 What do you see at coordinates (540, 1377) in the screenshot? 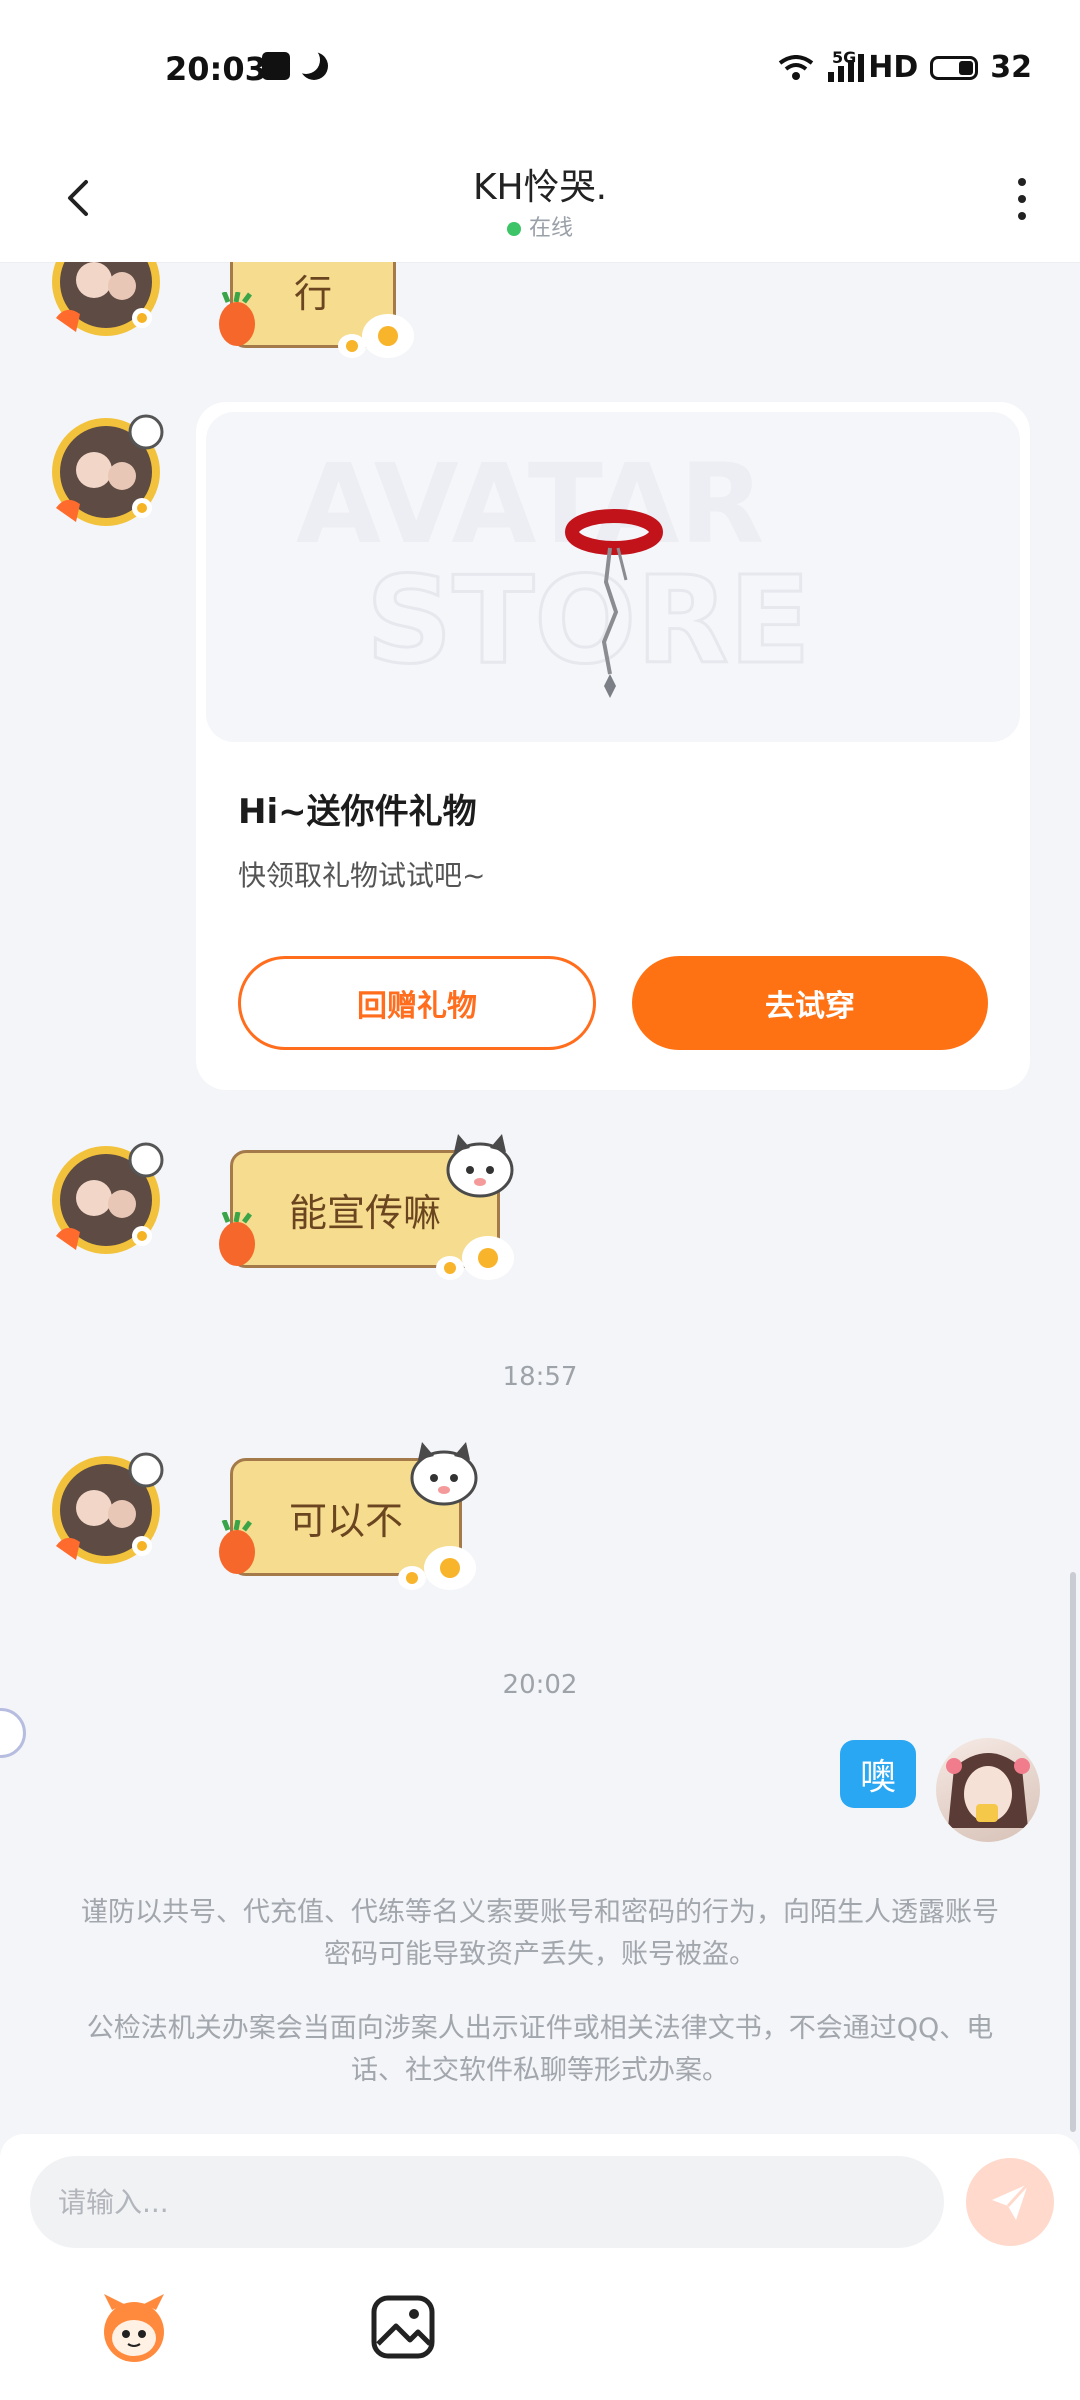
I see `timestamp: 18:57` at bounding box center [540, 1377].